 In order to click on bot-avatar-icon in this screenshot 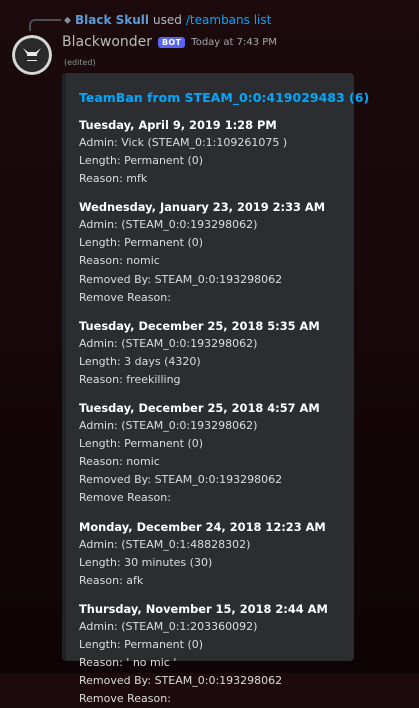, I will do `click(32, 55)`.